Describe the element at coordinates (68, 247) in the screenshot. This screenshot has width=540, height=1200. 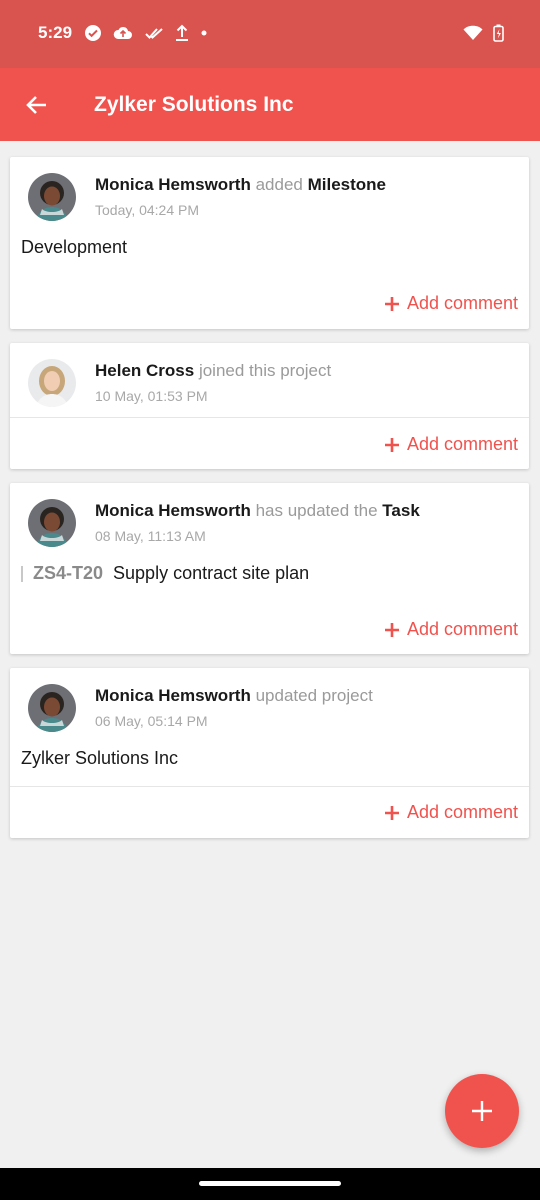
I see `activity-content: Development` at that location.